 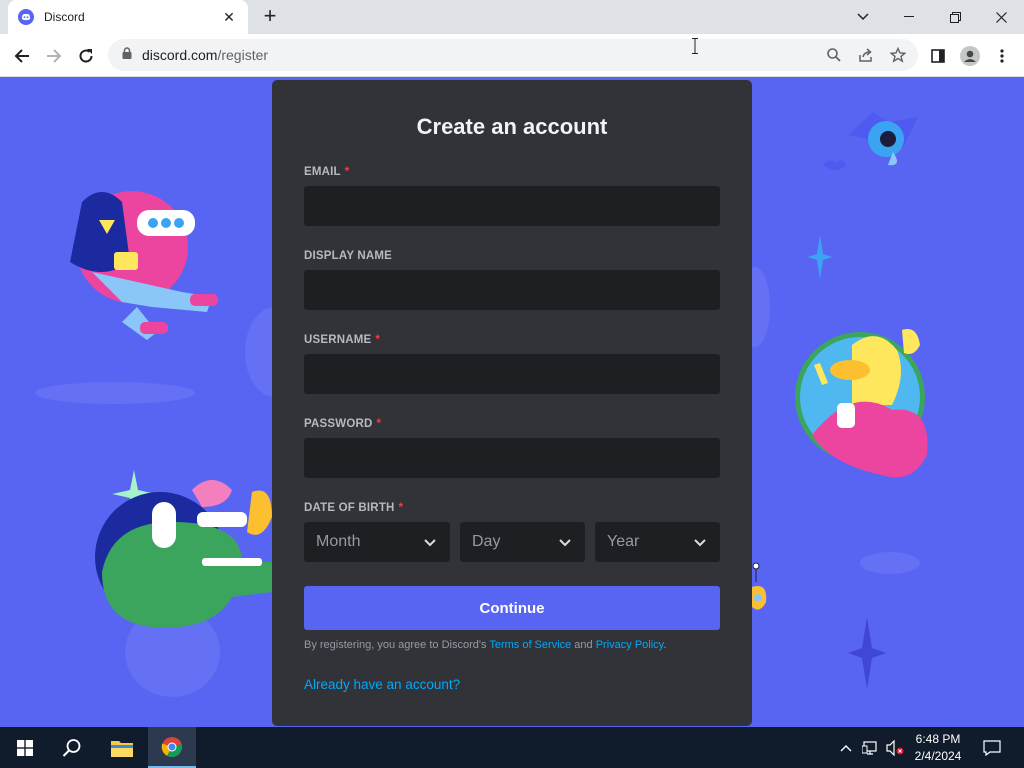 I want to click on clock-time: 6:48 PM, so click(x=938, y=739).